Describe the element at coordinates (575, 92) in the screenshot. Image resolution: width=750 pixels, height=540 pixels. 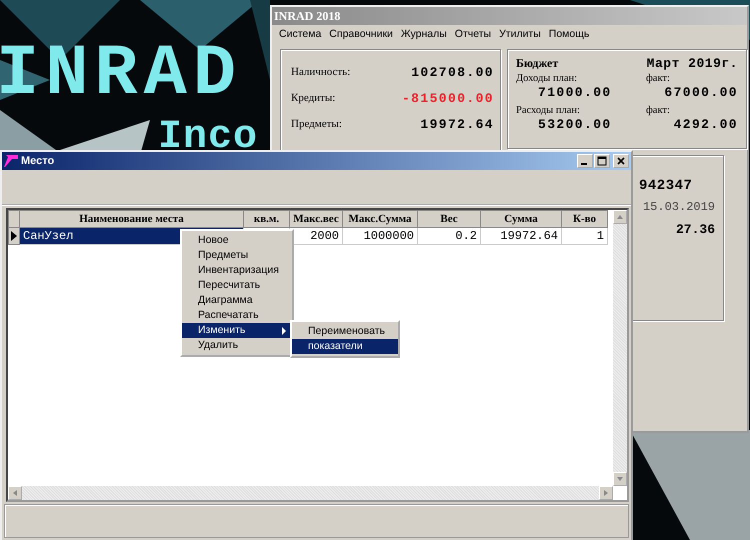
I see `budget-value: 71000.00` at that location.